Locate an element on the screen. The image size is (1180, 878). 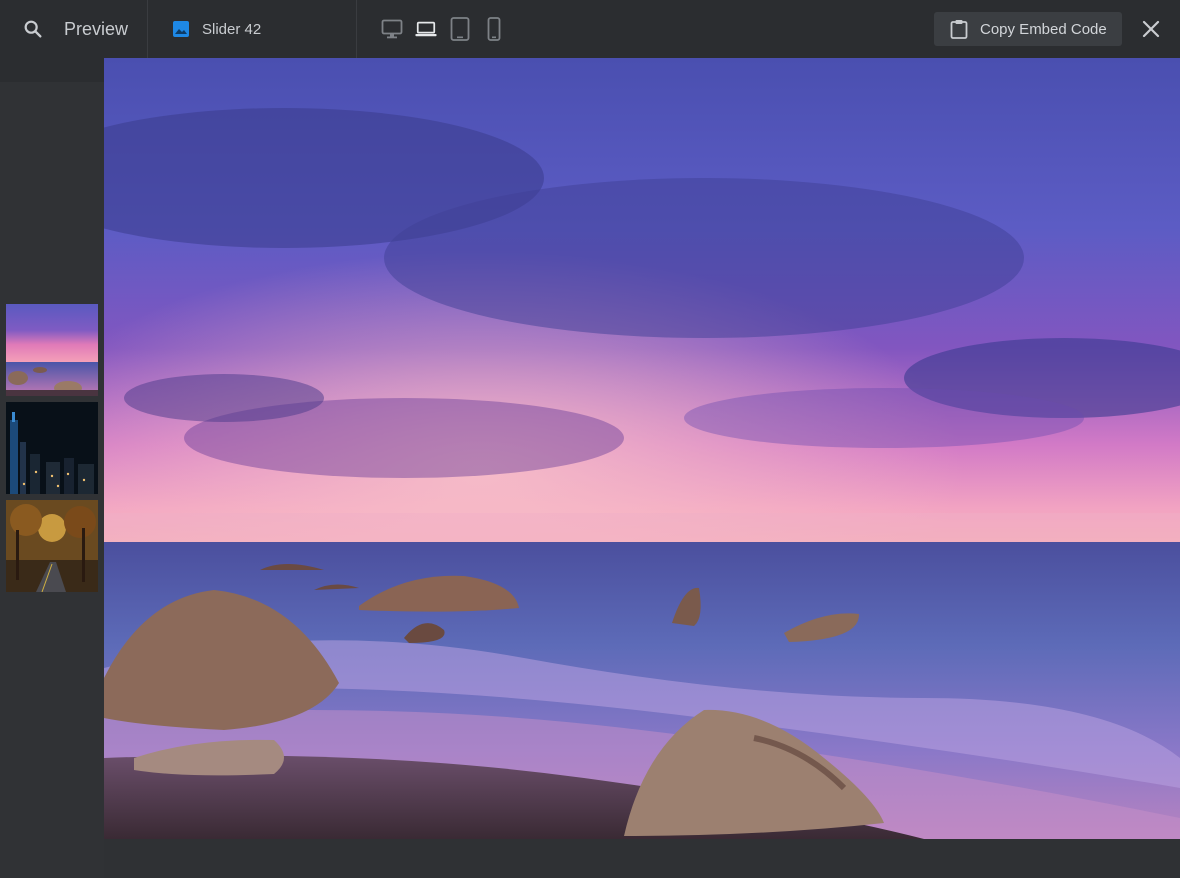
search-icon is located at coordinates (33, 29).